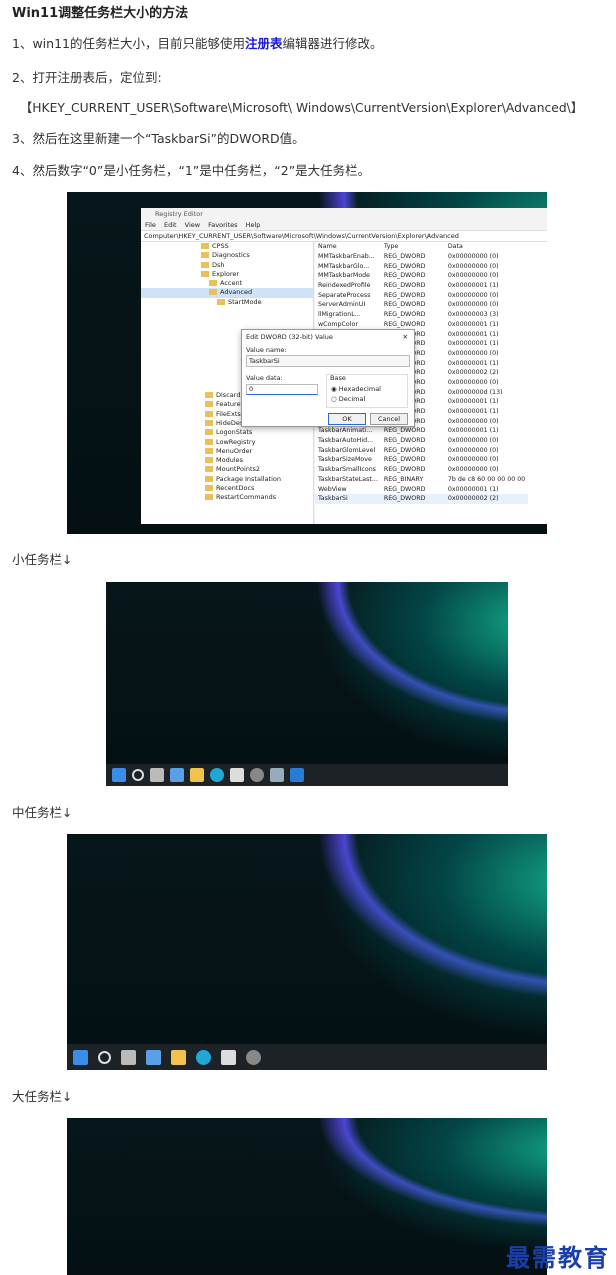  What do you see at coordinates (421, 315) in the screenshot?
I see `registry-value-row: llMigrationL... REG_DWORD 0x00000003 (3)` at bounding box center [421, 315].